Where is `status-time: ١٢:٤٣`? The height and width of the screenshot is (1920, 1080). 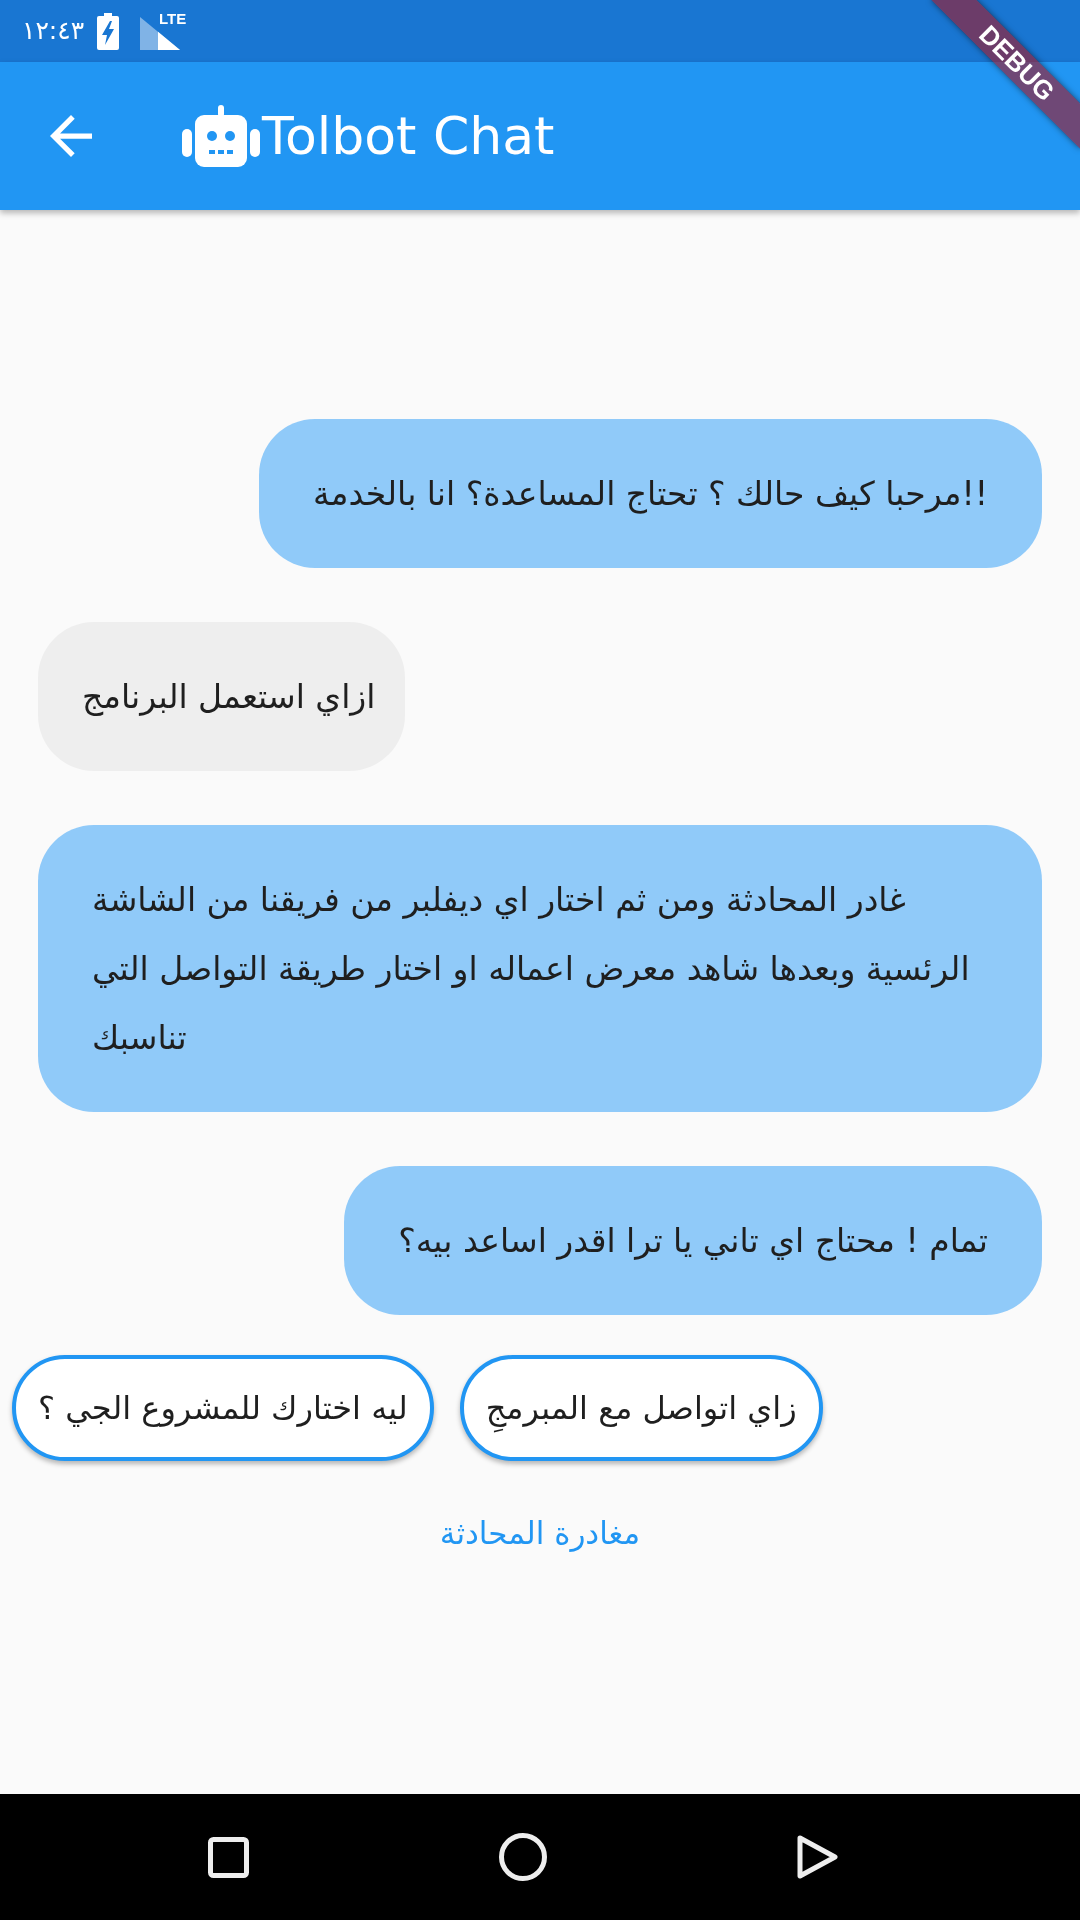 status-time: ١٢:٤٣ is located at coordinates (53, 31).